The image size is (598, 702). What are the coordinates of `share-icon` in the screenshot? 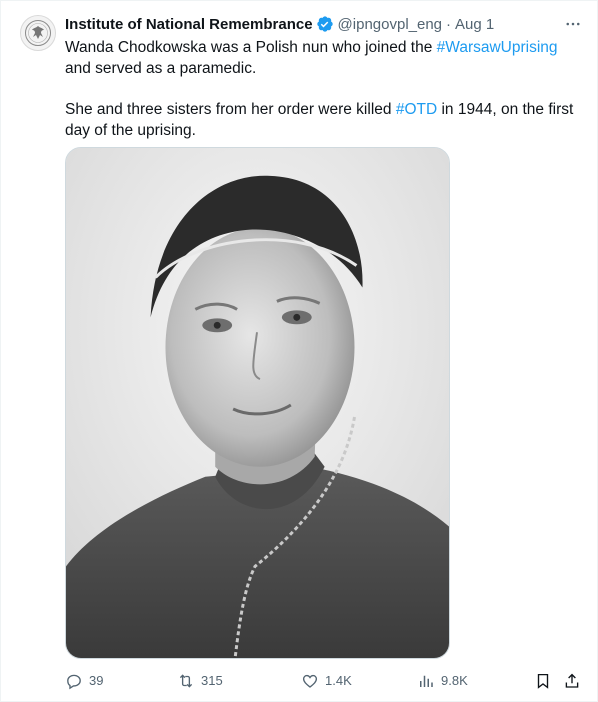 It's located at (572, 681).